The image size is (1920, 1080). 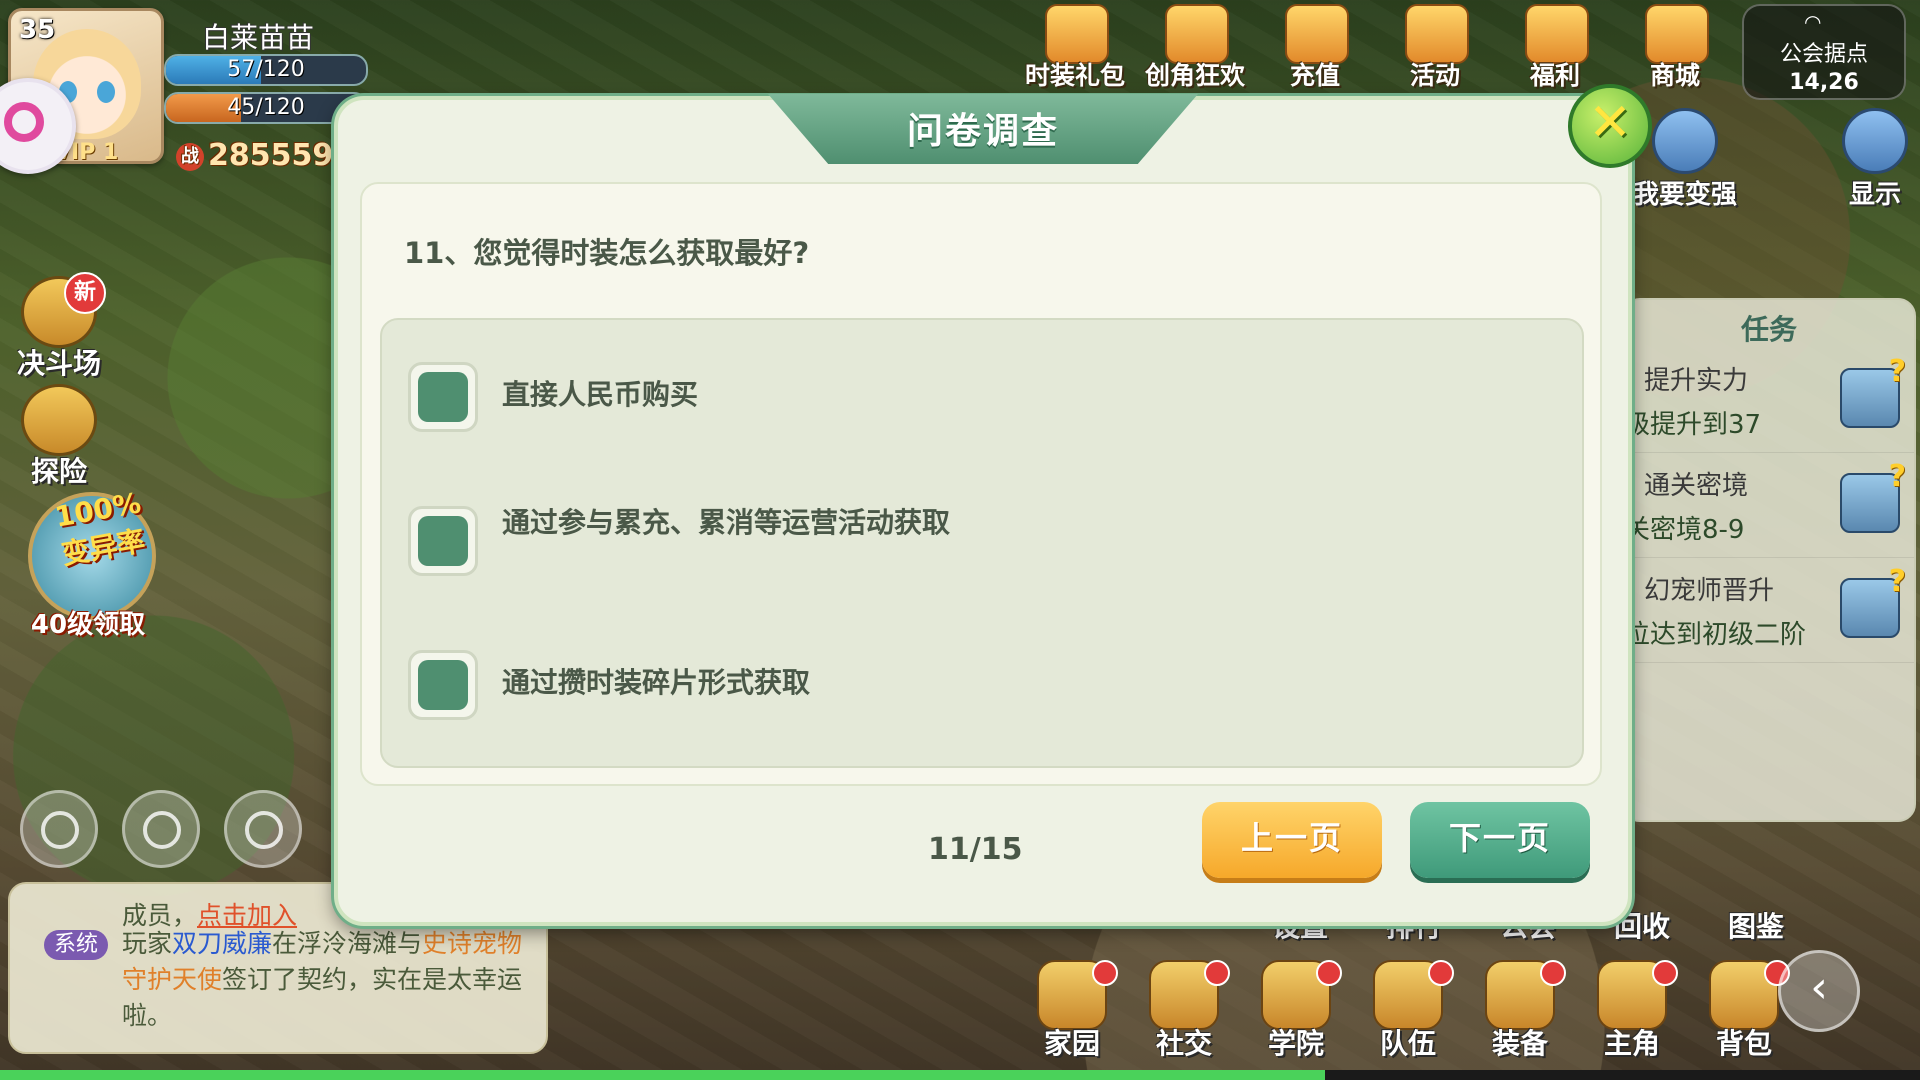 I want to click on person-icon, so click(x=1875, y=141).